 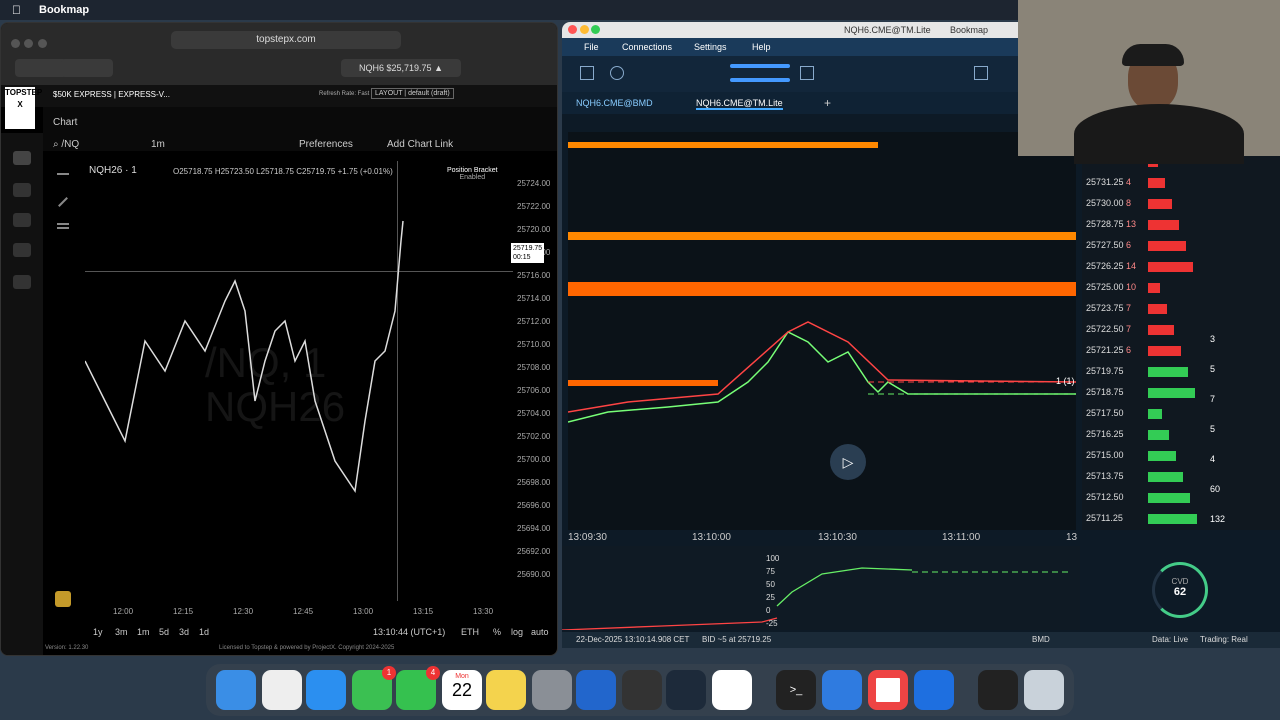 What do you see at coordinates (934, 690) in the screenshot?
I see `quicktime-icon` at bounding box center [934, 690].